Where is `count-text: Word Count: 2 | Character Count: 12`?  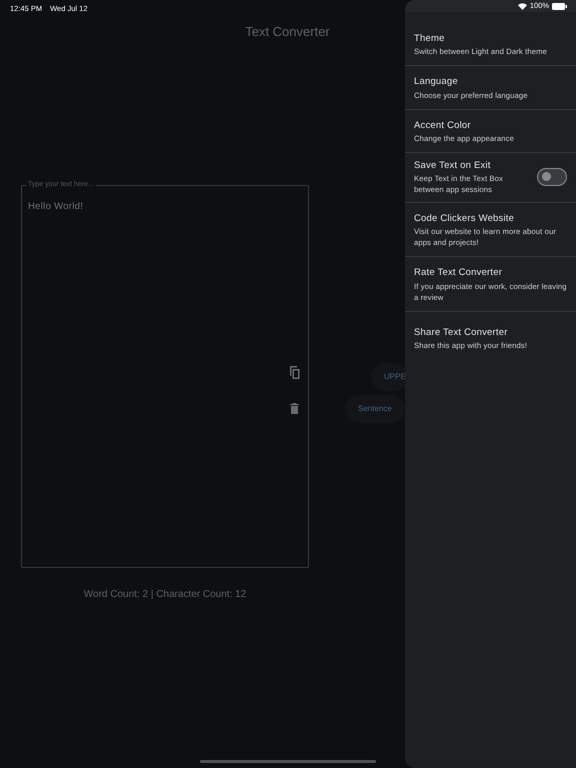 count-text: Word Count: 2 | Character Count: 12 is located at coordinates (165, 595).